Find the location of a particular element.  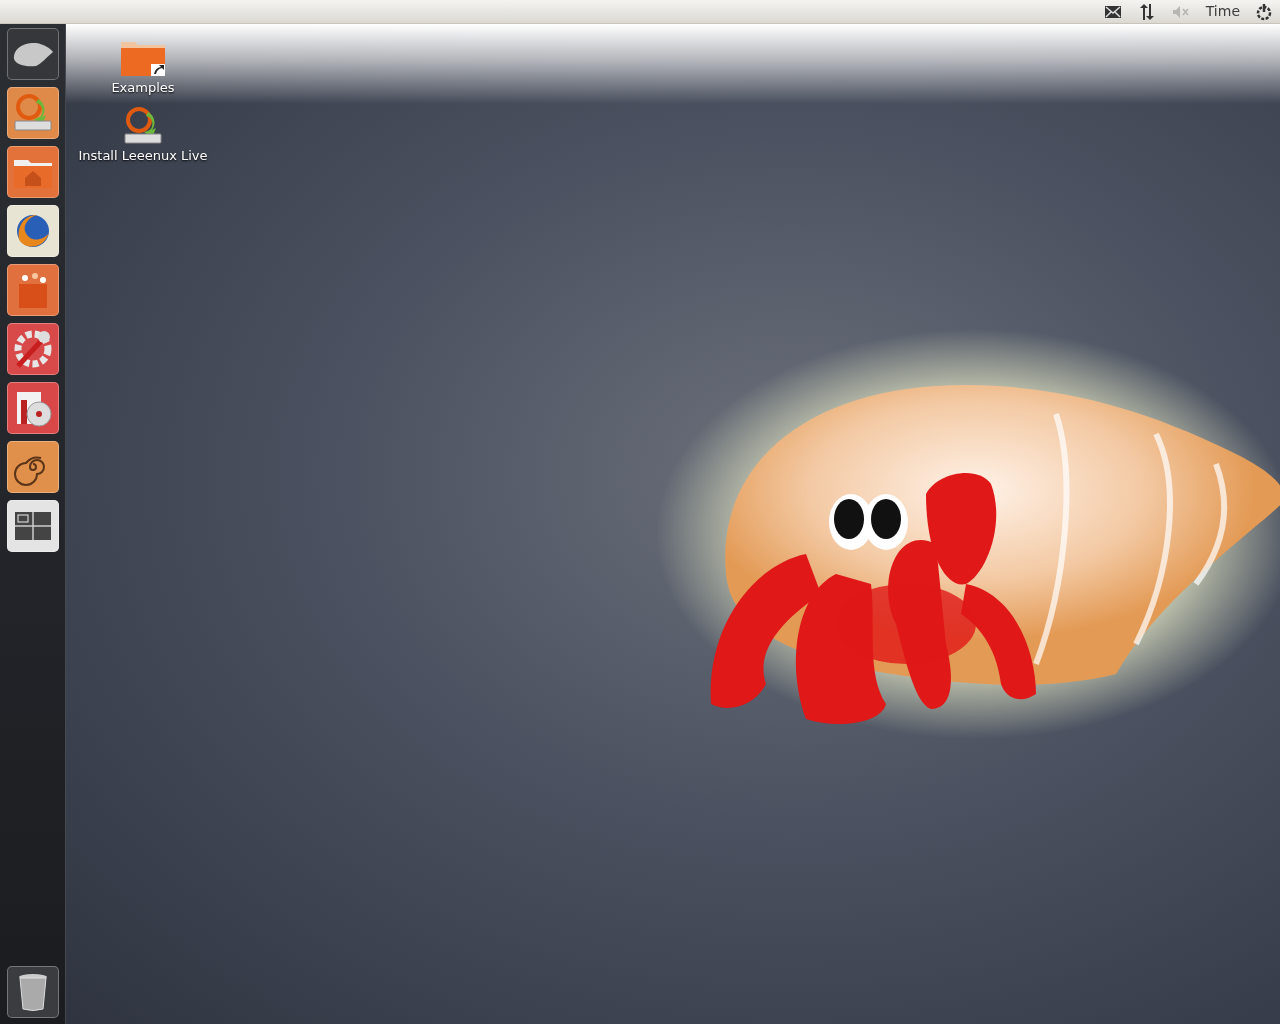

workspace-grid-icon is located at coordinates (33, 526).